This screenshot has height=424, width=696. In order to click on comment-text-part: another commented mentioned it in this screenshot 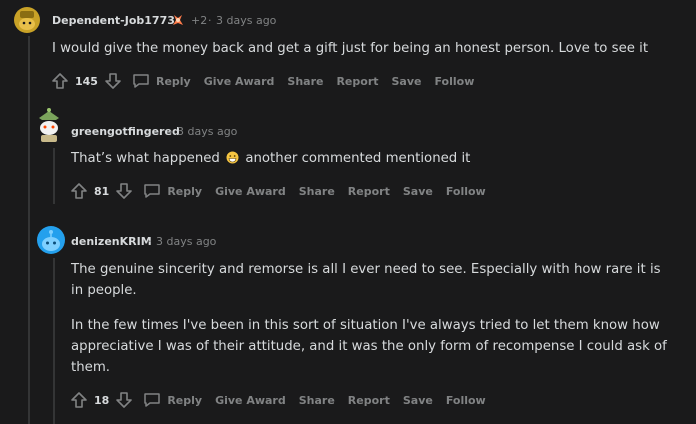, I will do `click(358, 158)`.